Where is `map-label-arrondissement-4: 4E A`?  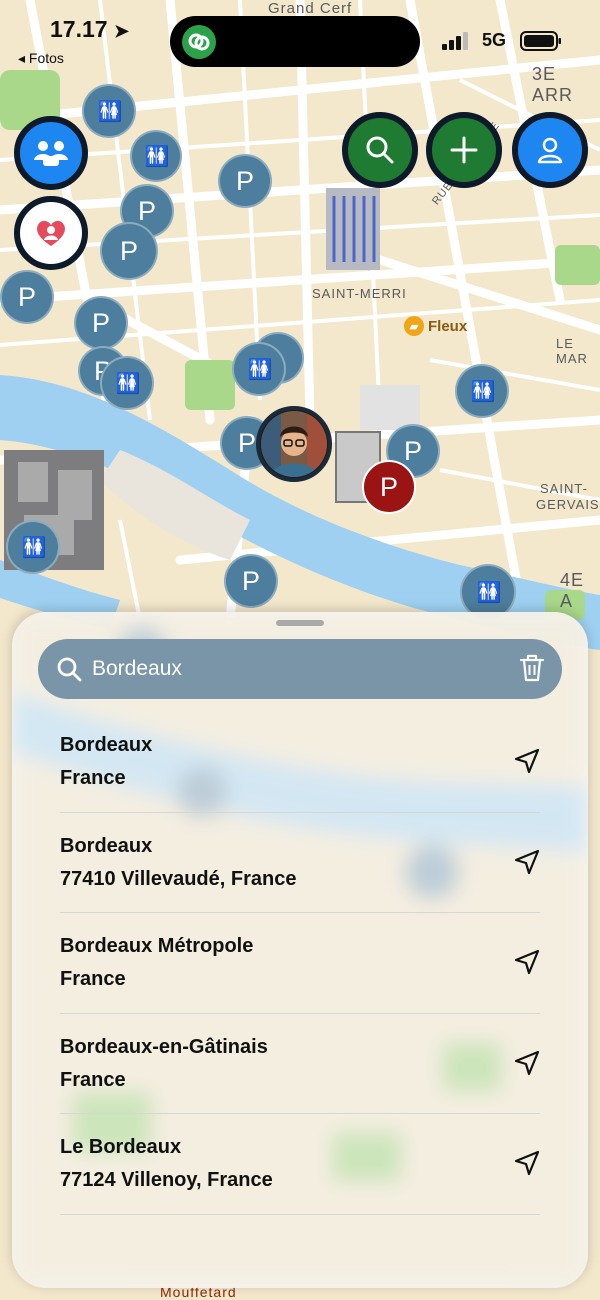 map-label-arrondissement-4: 4E A is located at coordinates (572, 590).